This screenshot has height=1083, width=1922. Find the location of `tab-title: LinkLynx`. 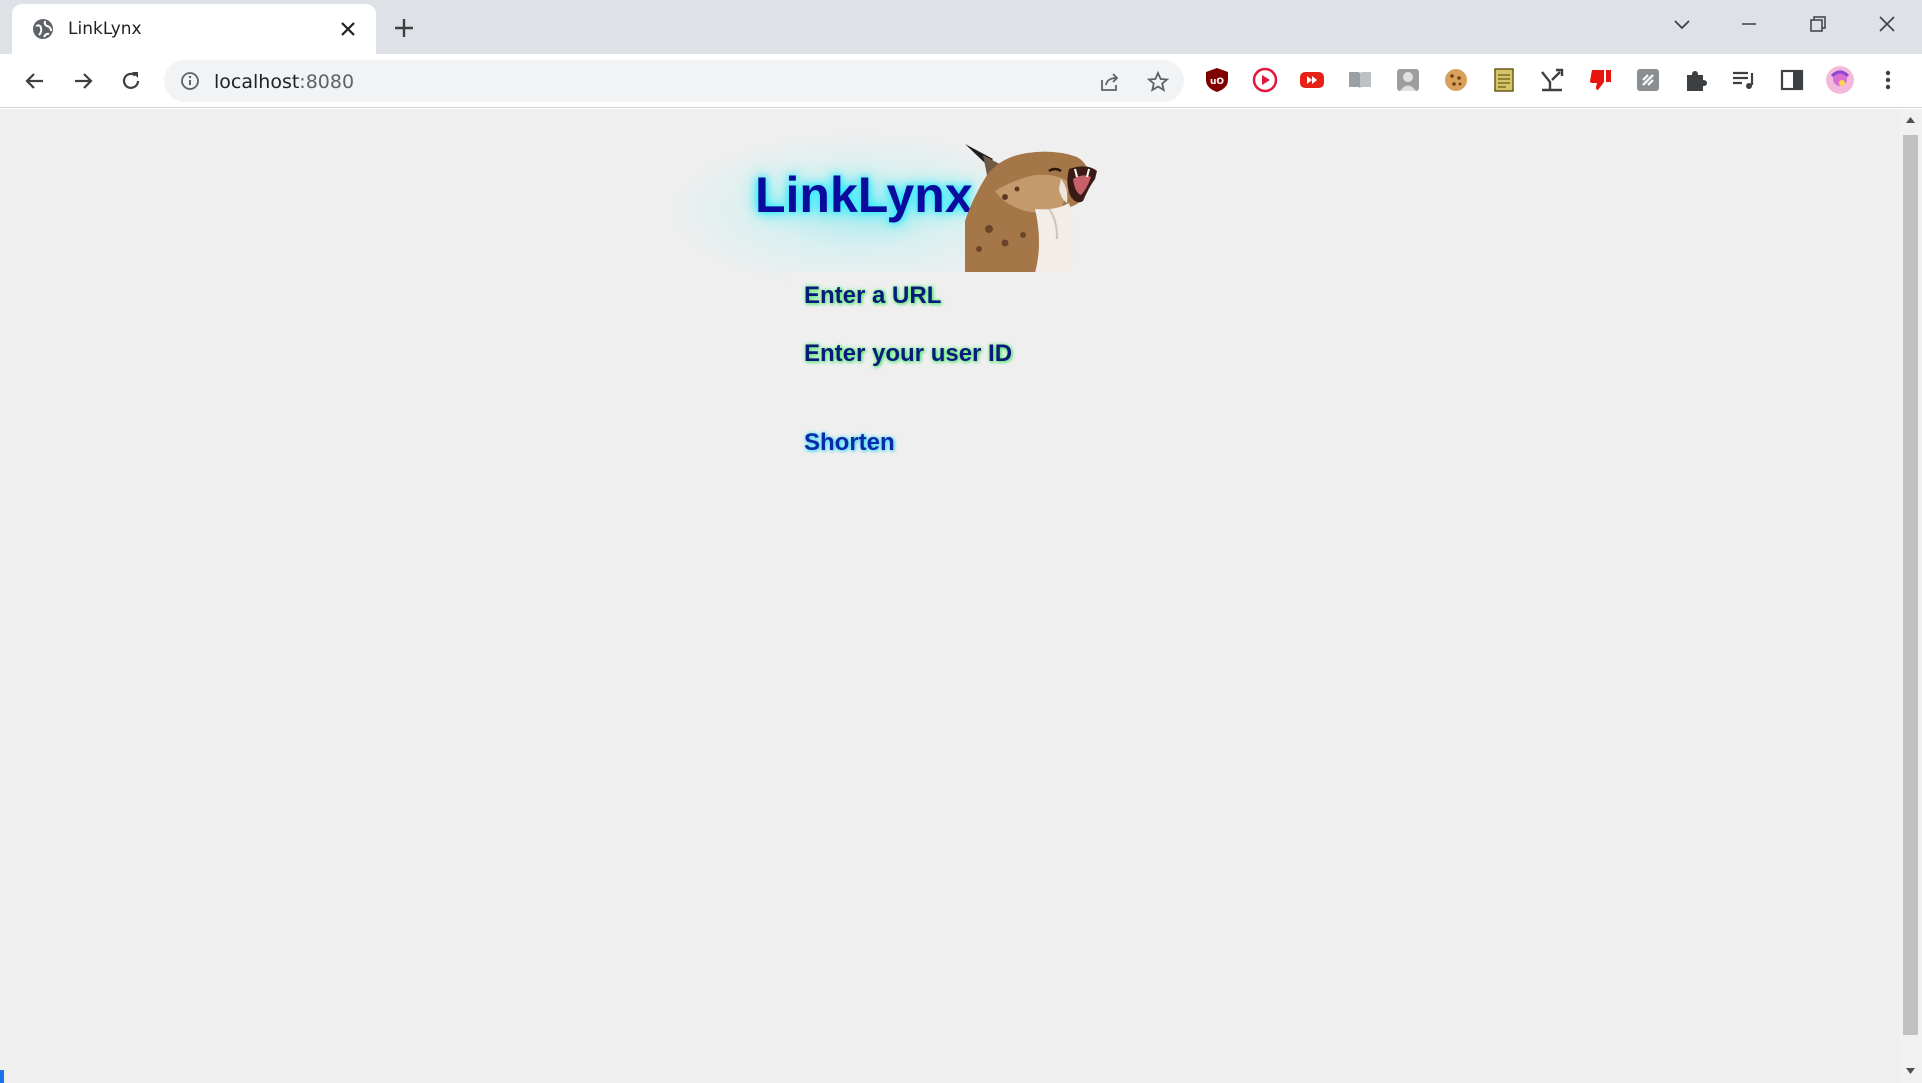

tab-title: LinkLynx is located at coordinates (105, 29).